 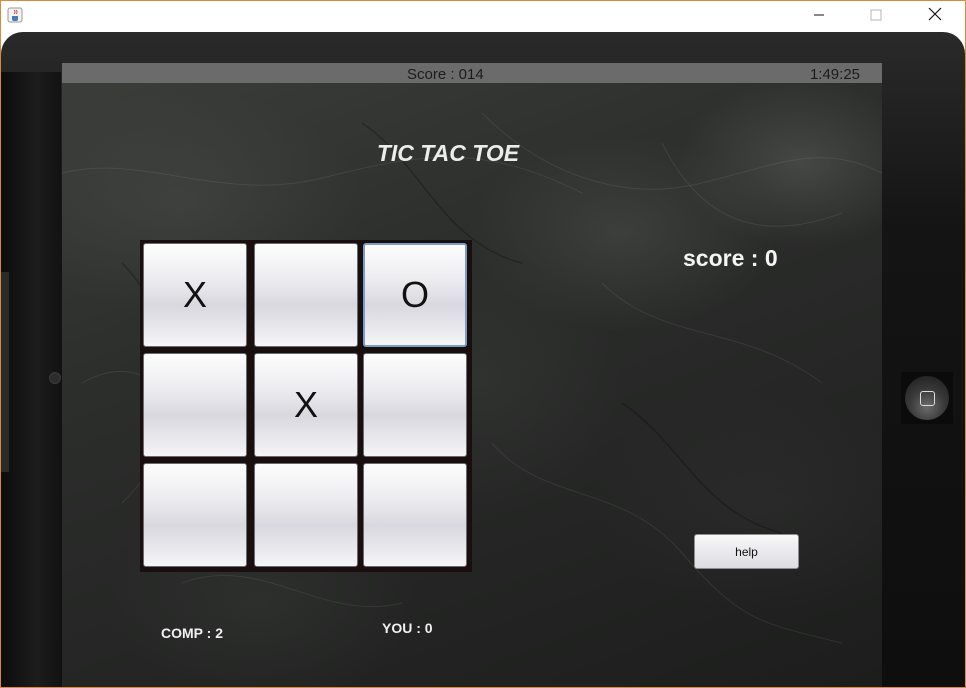 I want to click on minimize-button, so click(x=819, y=16).